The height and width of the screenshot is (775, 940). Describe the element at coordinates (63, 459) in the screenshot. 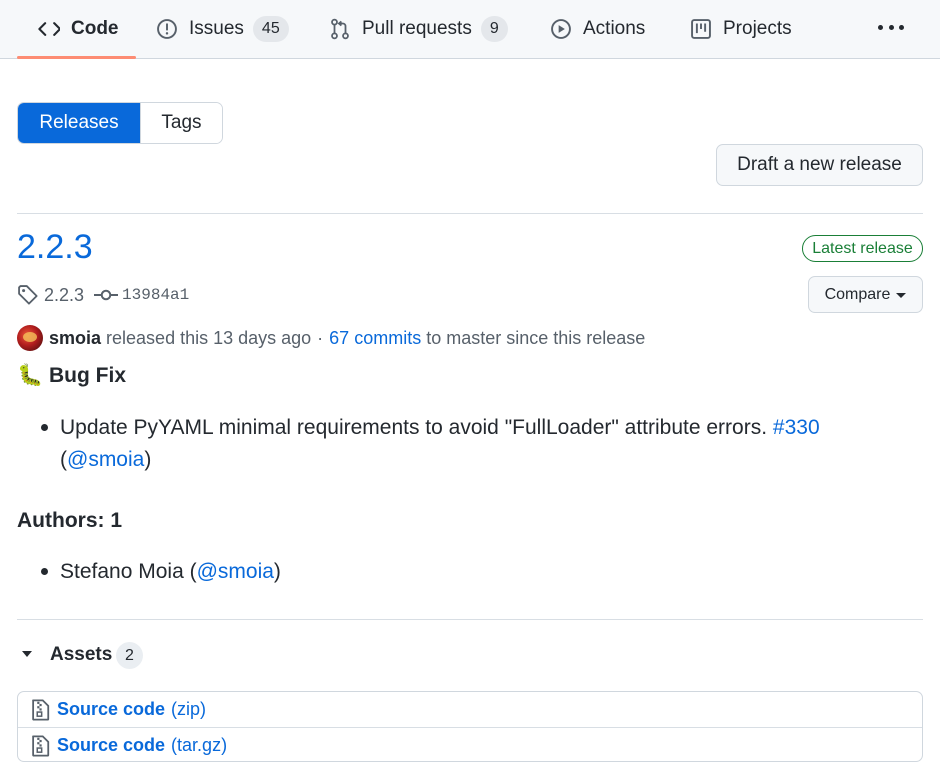

I see `paren-open: (` at that location.